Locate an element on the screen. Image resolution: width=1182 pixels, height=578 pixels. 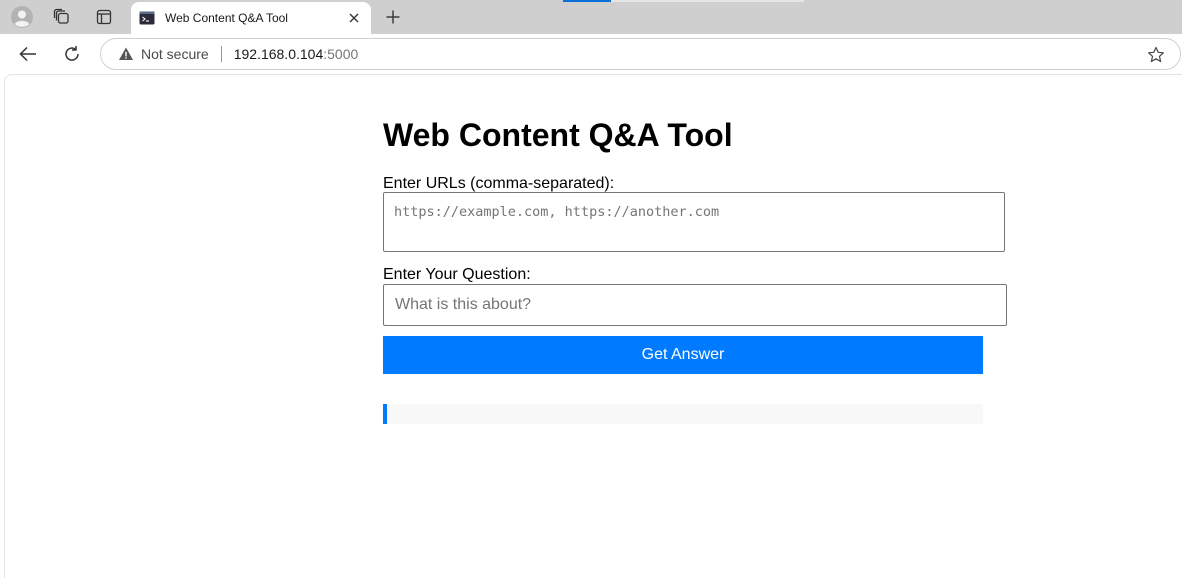
back-button is located at coordinates (28, 54).